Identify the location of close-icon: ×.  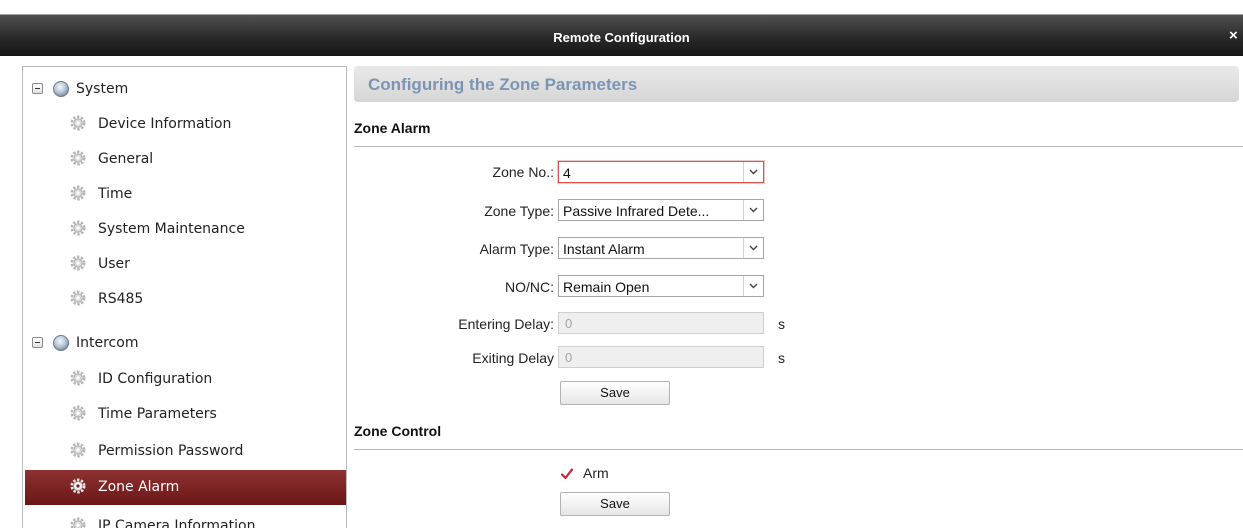
(1236, 36).